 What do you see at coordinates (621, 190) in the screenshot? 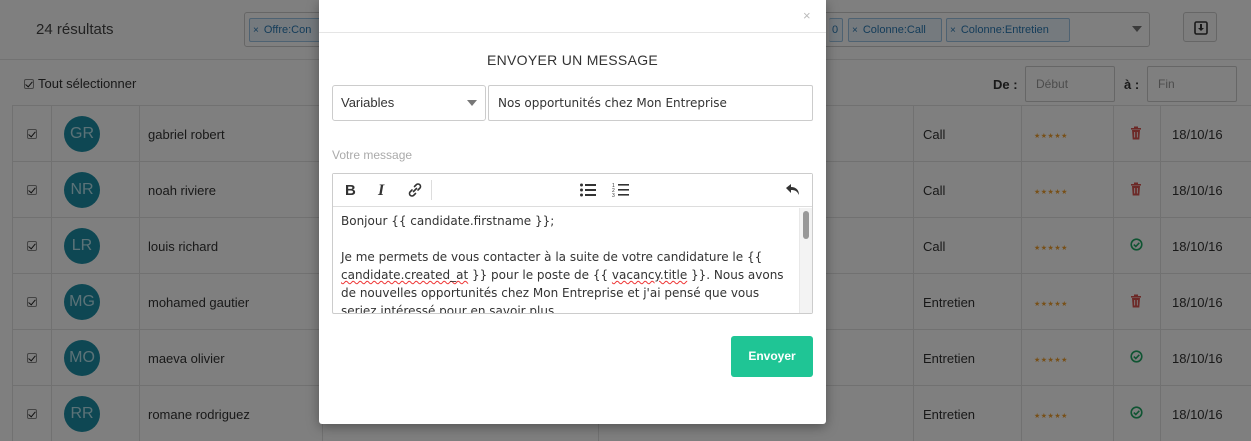
I see `numbered-list-icon: 123` at bounding box center [621, 190].